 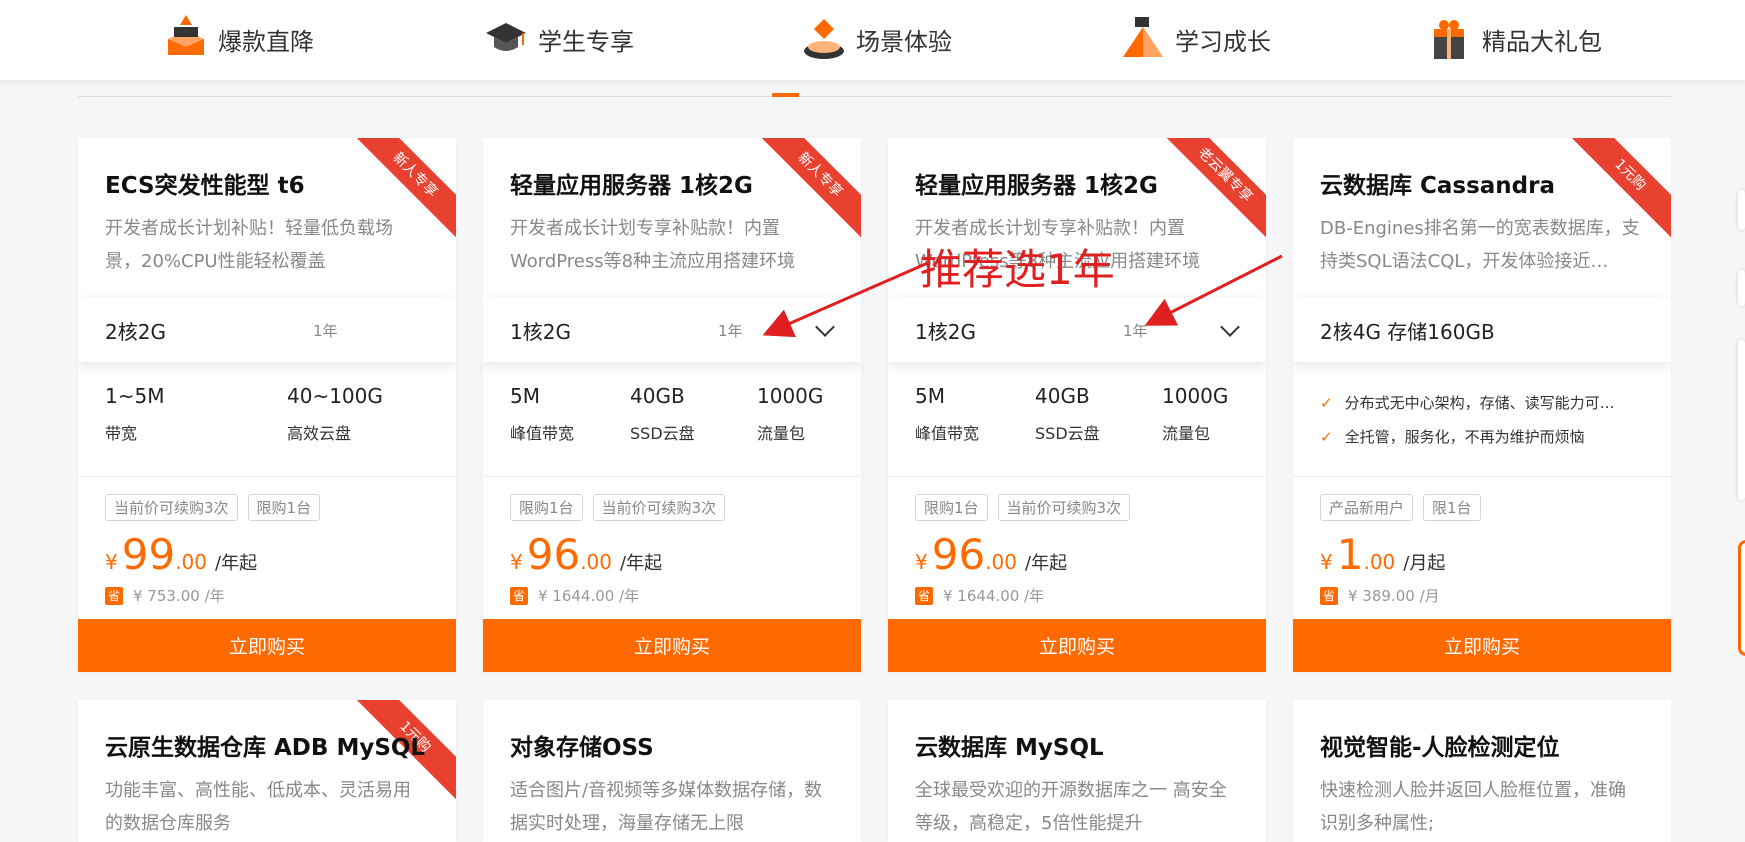 What do you see at coordinates (186, 39) in the screenshot?
I see `fire-stack-icon` at bounding box center [186, 39].